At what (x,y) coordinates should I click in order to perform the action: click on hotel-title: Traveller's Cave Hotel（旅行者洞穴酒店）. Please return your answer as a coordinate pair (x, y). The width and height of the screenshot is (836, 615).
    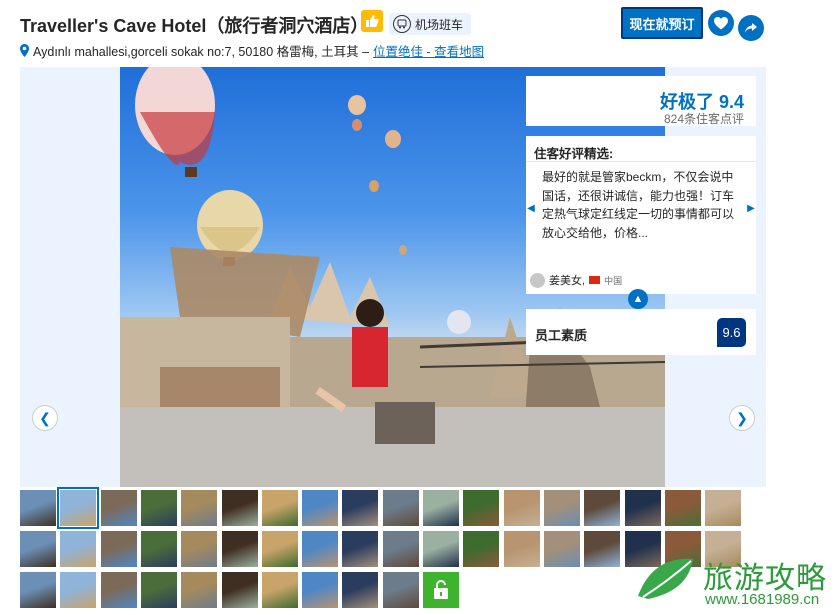
    Looking at the image, I should click on (194, 26).